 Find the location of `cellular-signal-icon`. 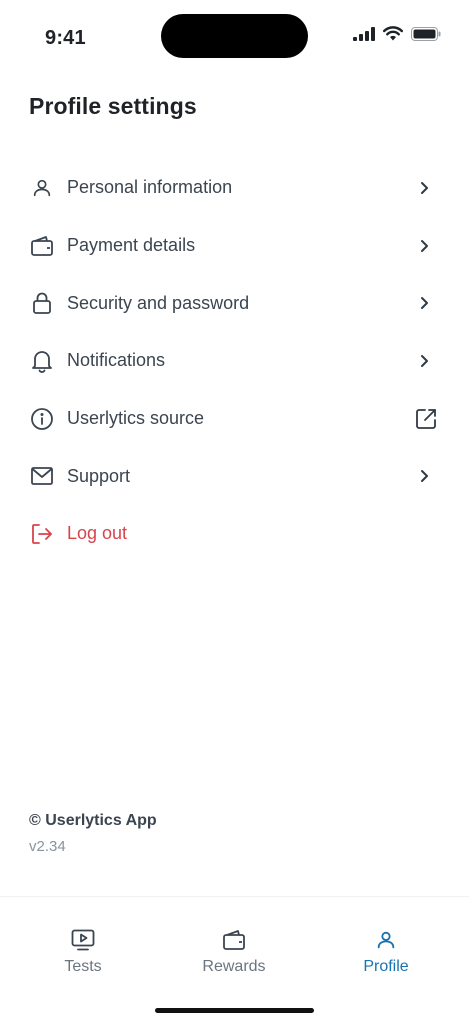

cellular-signal-icon is located at coordinates (364, 36).